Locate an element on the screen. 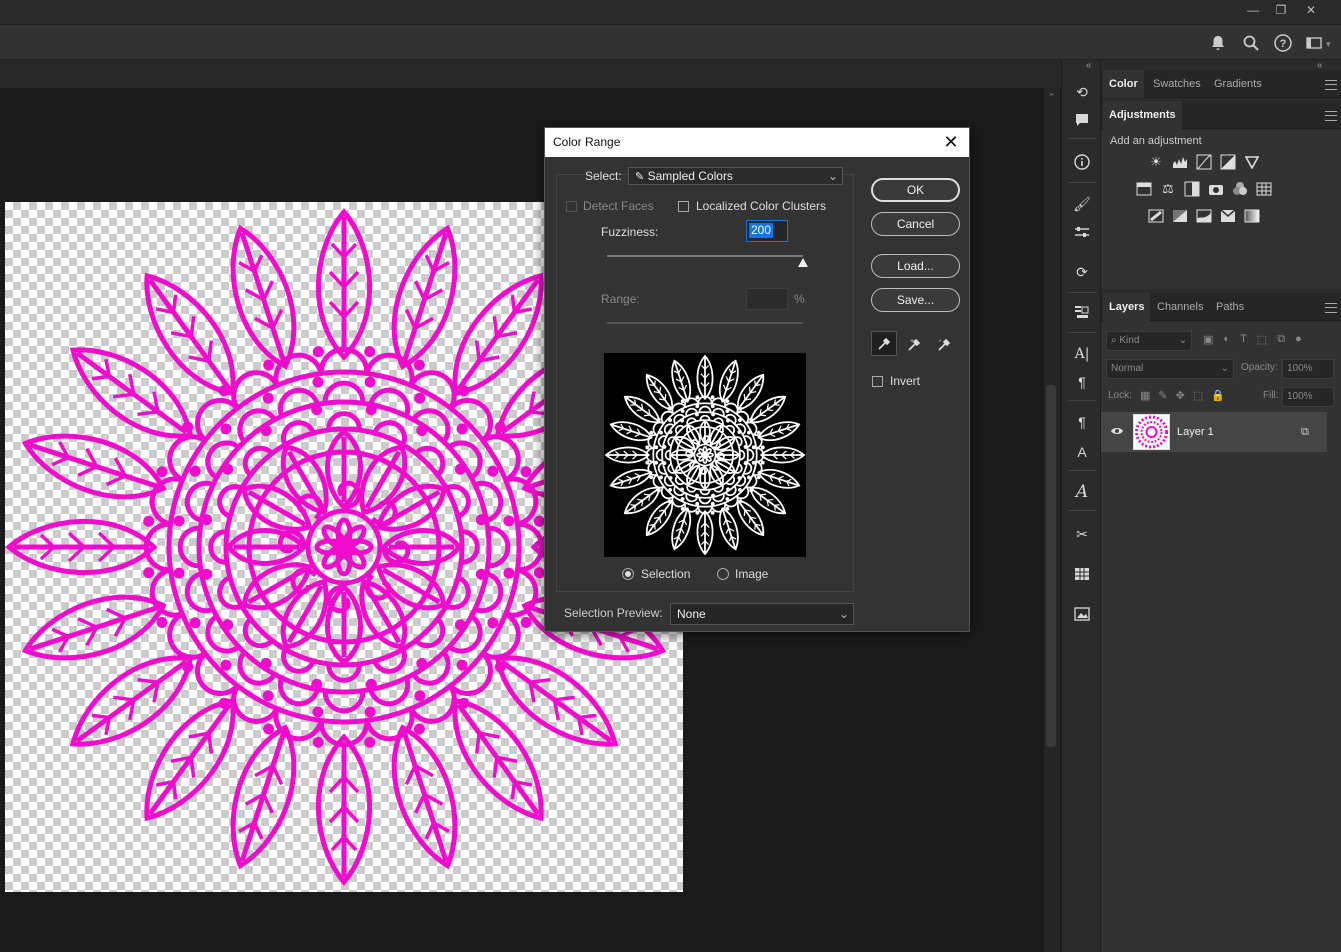 The width and height of the screenshot is (1341, 952). photo-filter-icon is located at coordinates (1216, 189).